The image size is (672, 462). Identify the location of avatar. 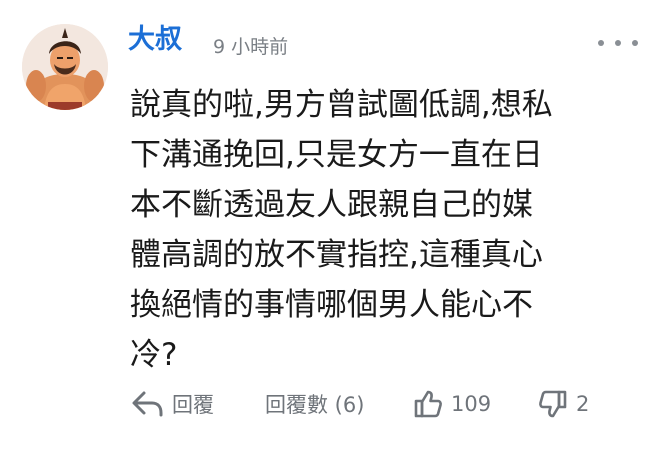
(65, 67).